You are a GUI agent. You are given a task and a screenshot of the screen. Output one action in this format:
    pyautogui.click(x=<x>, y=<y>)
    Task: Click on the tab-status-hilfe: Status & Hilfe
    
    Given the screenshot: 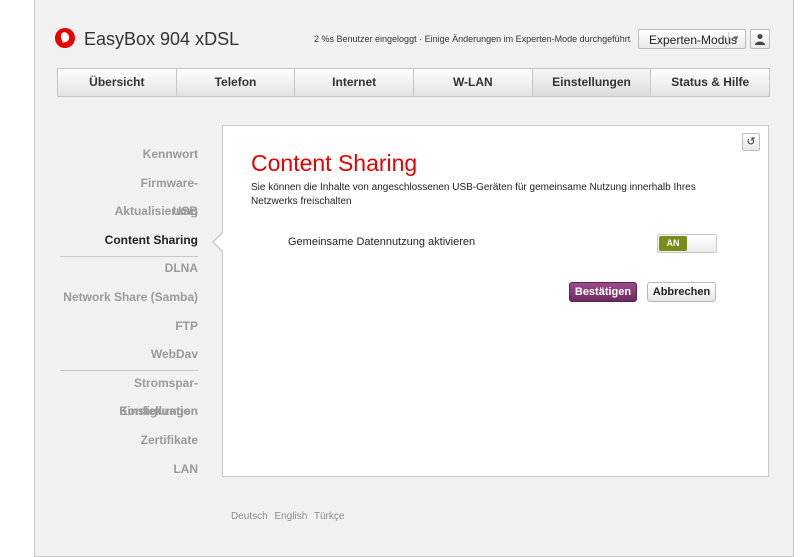 What is the action you would take?
    pyautogui.click(x=710, y=82)
    